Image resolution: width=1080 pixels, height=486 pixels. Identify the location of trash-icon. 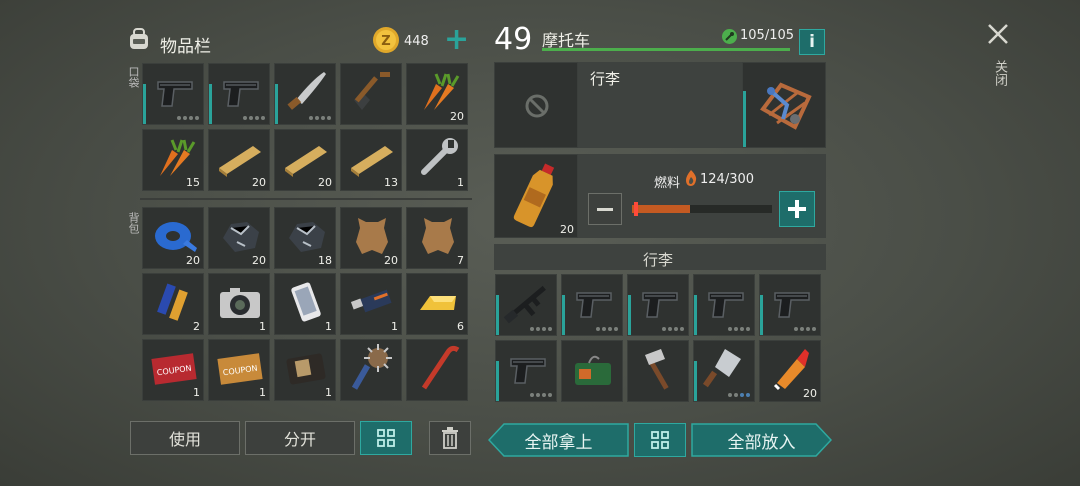
(450, 438).